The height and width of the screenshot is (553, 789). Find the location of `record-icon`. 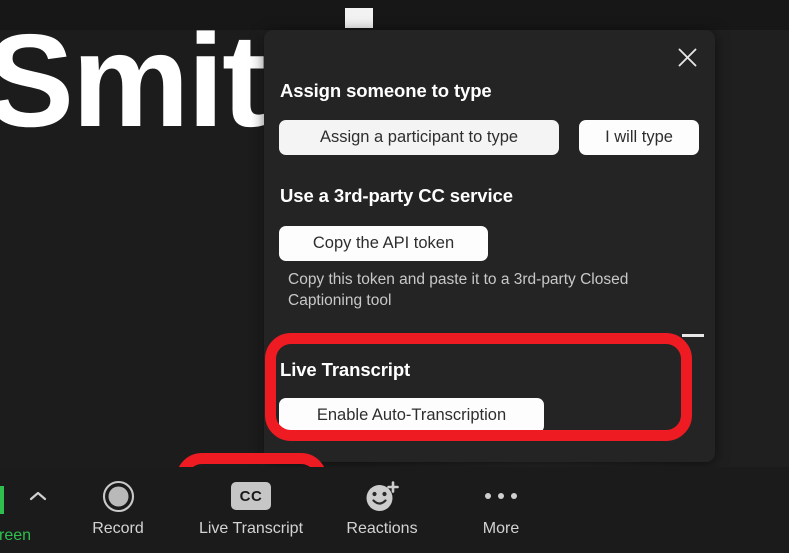

record-icon is located at coordinates (118, 496).